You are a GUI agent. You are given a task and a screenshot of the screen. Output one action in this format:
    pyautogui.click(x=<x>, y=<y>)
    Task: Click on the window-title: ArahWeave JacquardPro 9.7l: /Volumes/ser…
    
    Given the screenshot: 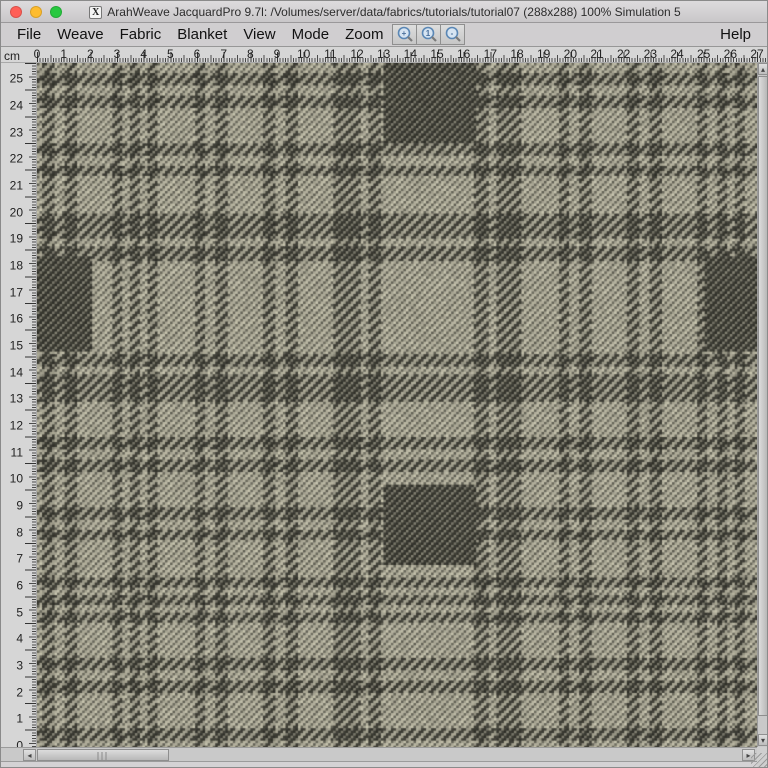 What is the action you would take?
    pyautogui.click(x=394, y=12)
    